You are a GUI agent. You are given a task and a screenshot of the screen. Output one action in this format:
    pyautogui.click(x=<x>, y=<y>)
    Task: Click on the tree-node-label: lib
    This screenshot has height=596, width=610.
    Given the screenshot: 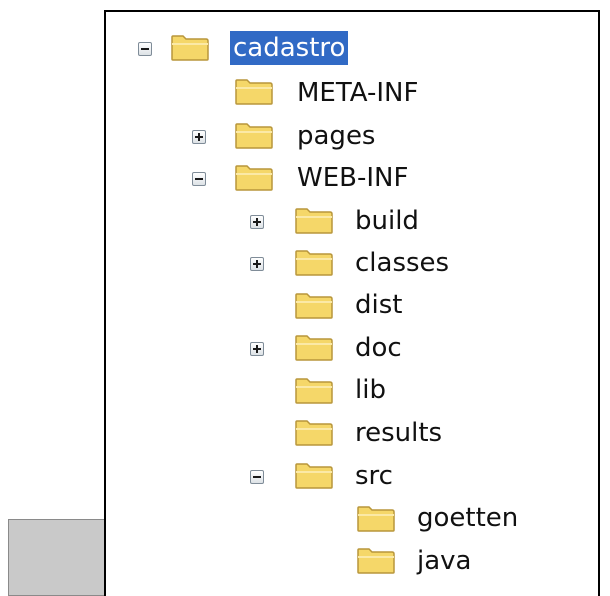 What is the action you would take?
    pyautogui.click(x=370, y=390)
    